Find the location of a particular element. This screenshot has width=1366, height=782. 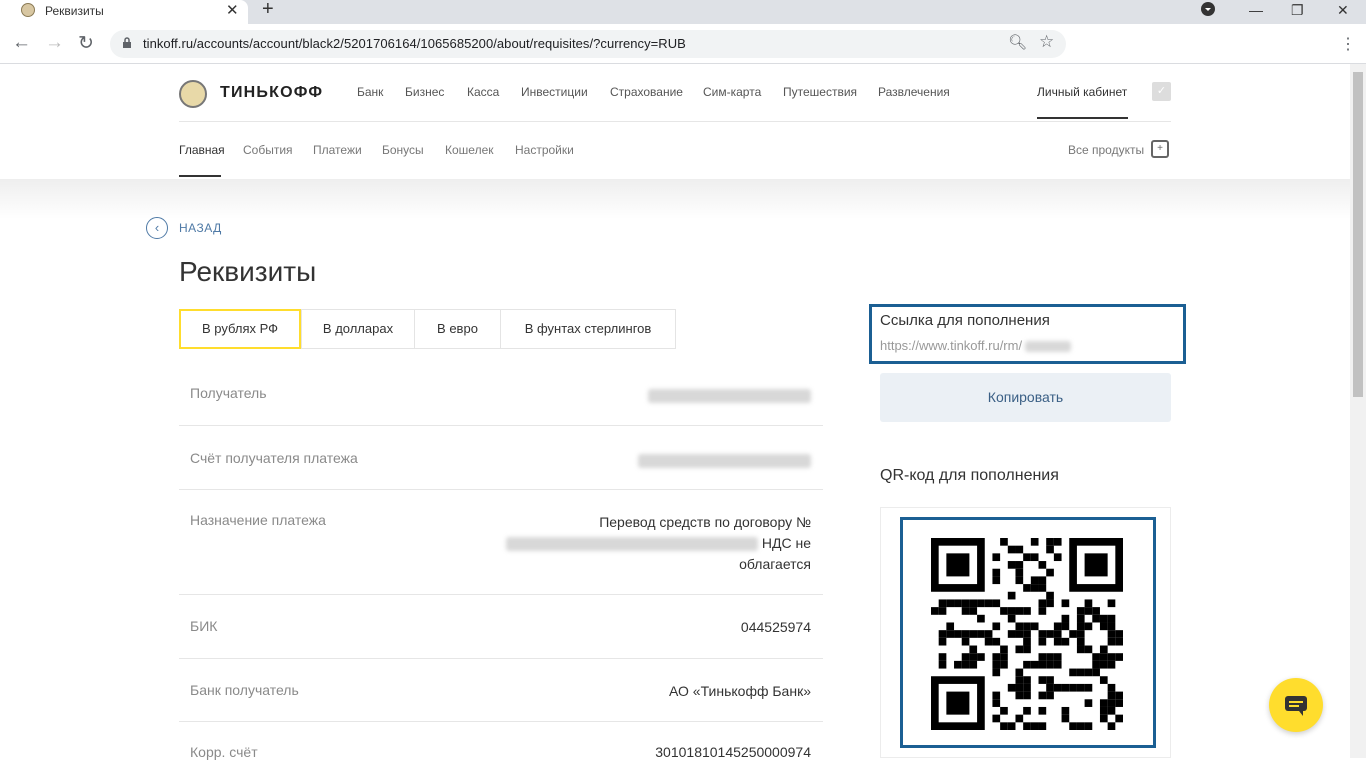

back-arrow-icon: ← is located at coordinates (21, 43).